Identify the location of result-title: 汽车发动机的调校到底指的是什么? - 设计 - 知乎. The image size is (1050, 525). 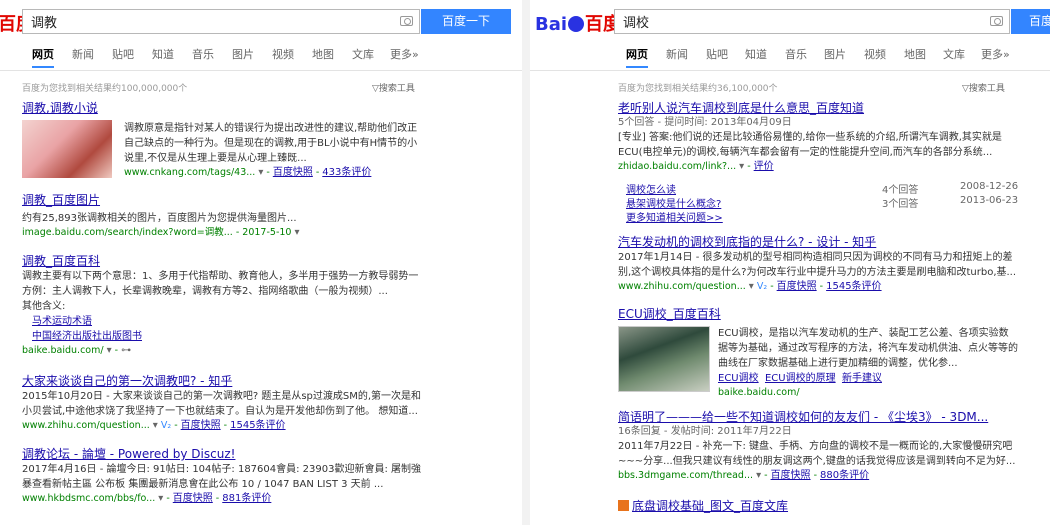
(818, 242).